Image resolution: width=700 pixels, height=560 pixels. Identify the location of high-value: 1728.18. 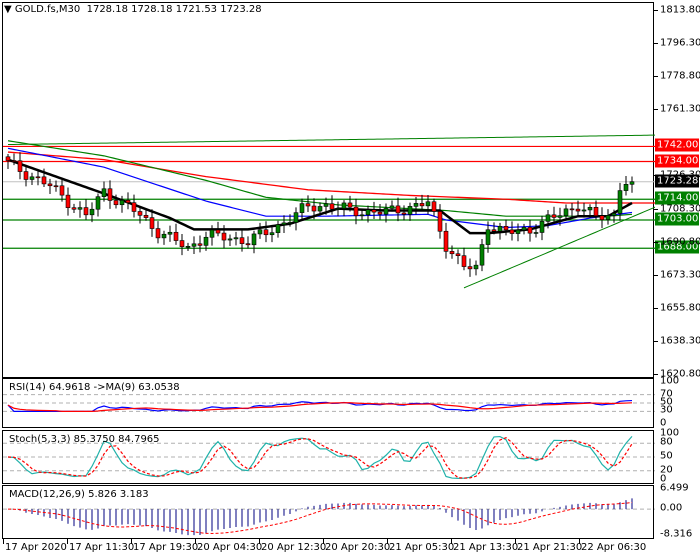
(152, 9).